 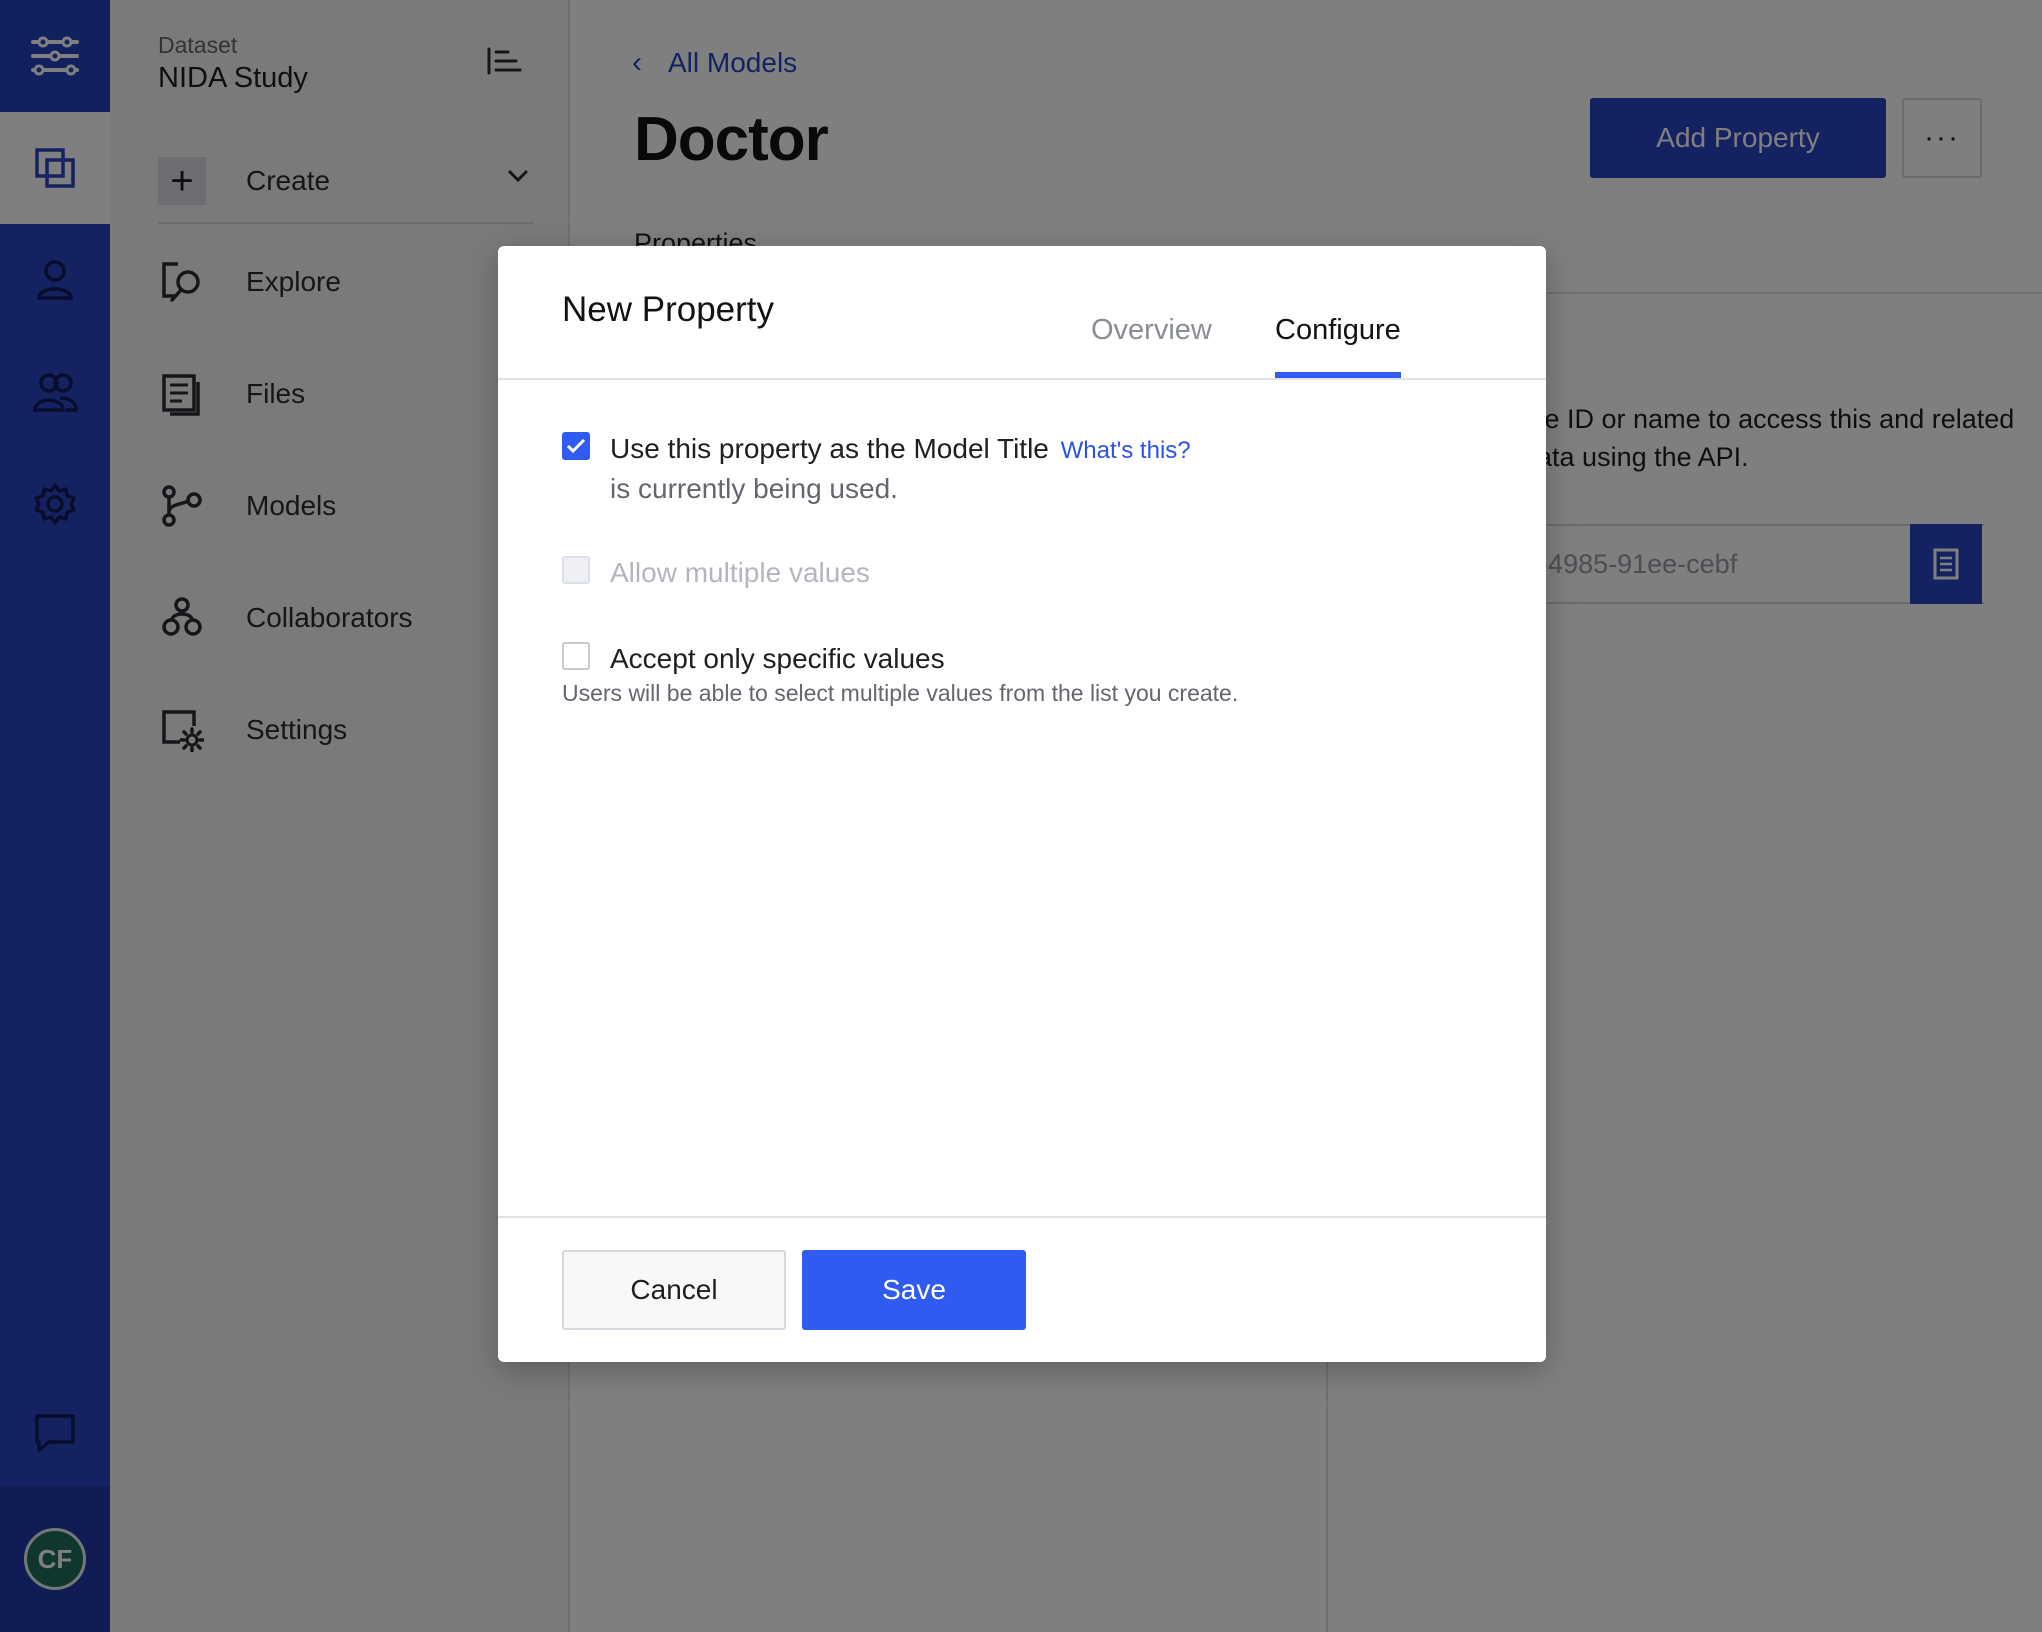 I want to click on tab-configure: Configure, so click(x=1338, y=330).